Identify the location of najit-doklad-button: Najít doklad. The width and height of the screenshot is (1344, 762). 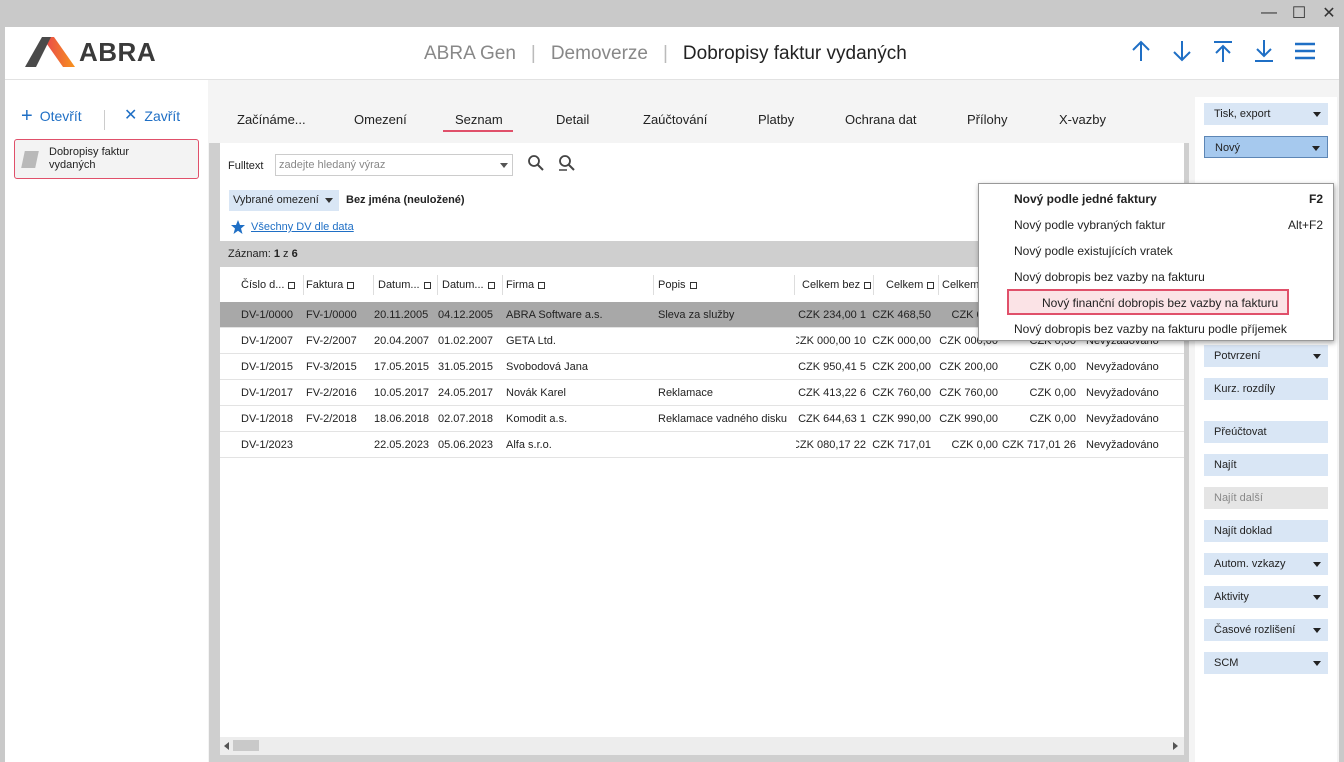
(1266, 531).